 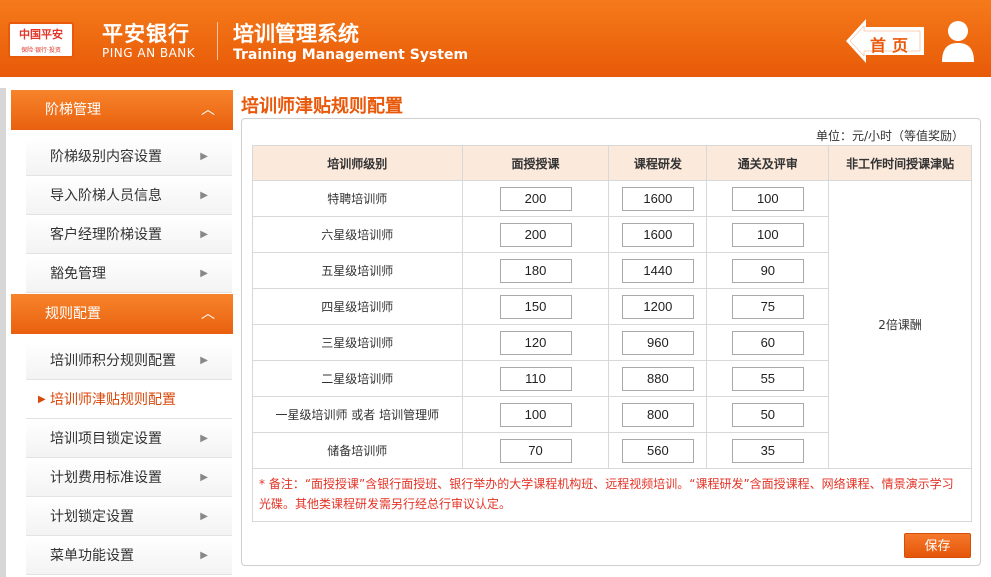 What do you see at coordinates (106, 196) in the screenshot?
I see `sidebar-item-label: 导入阶梯人员信息` at bounding box center [106, 196].